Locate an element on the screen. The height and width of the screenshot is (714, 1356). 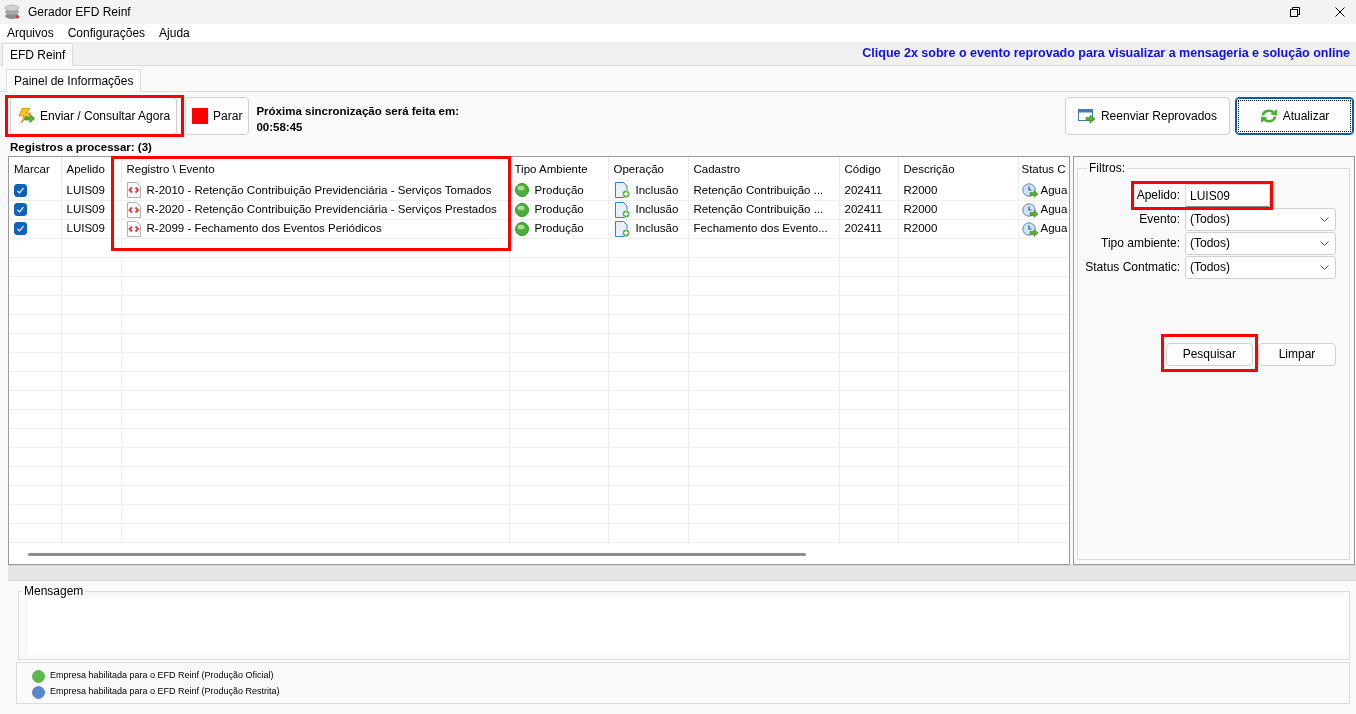
group-title: Filtros: is located at coordinates (1107, 168).